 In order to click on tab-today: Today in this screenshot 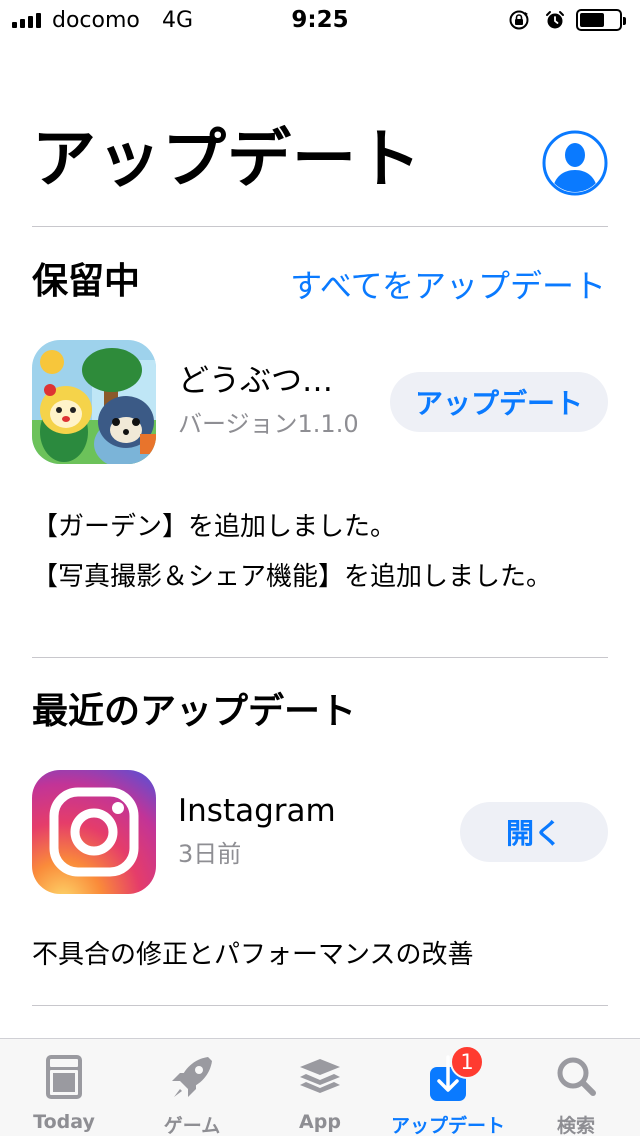, I will do `click(64, 1087)`.